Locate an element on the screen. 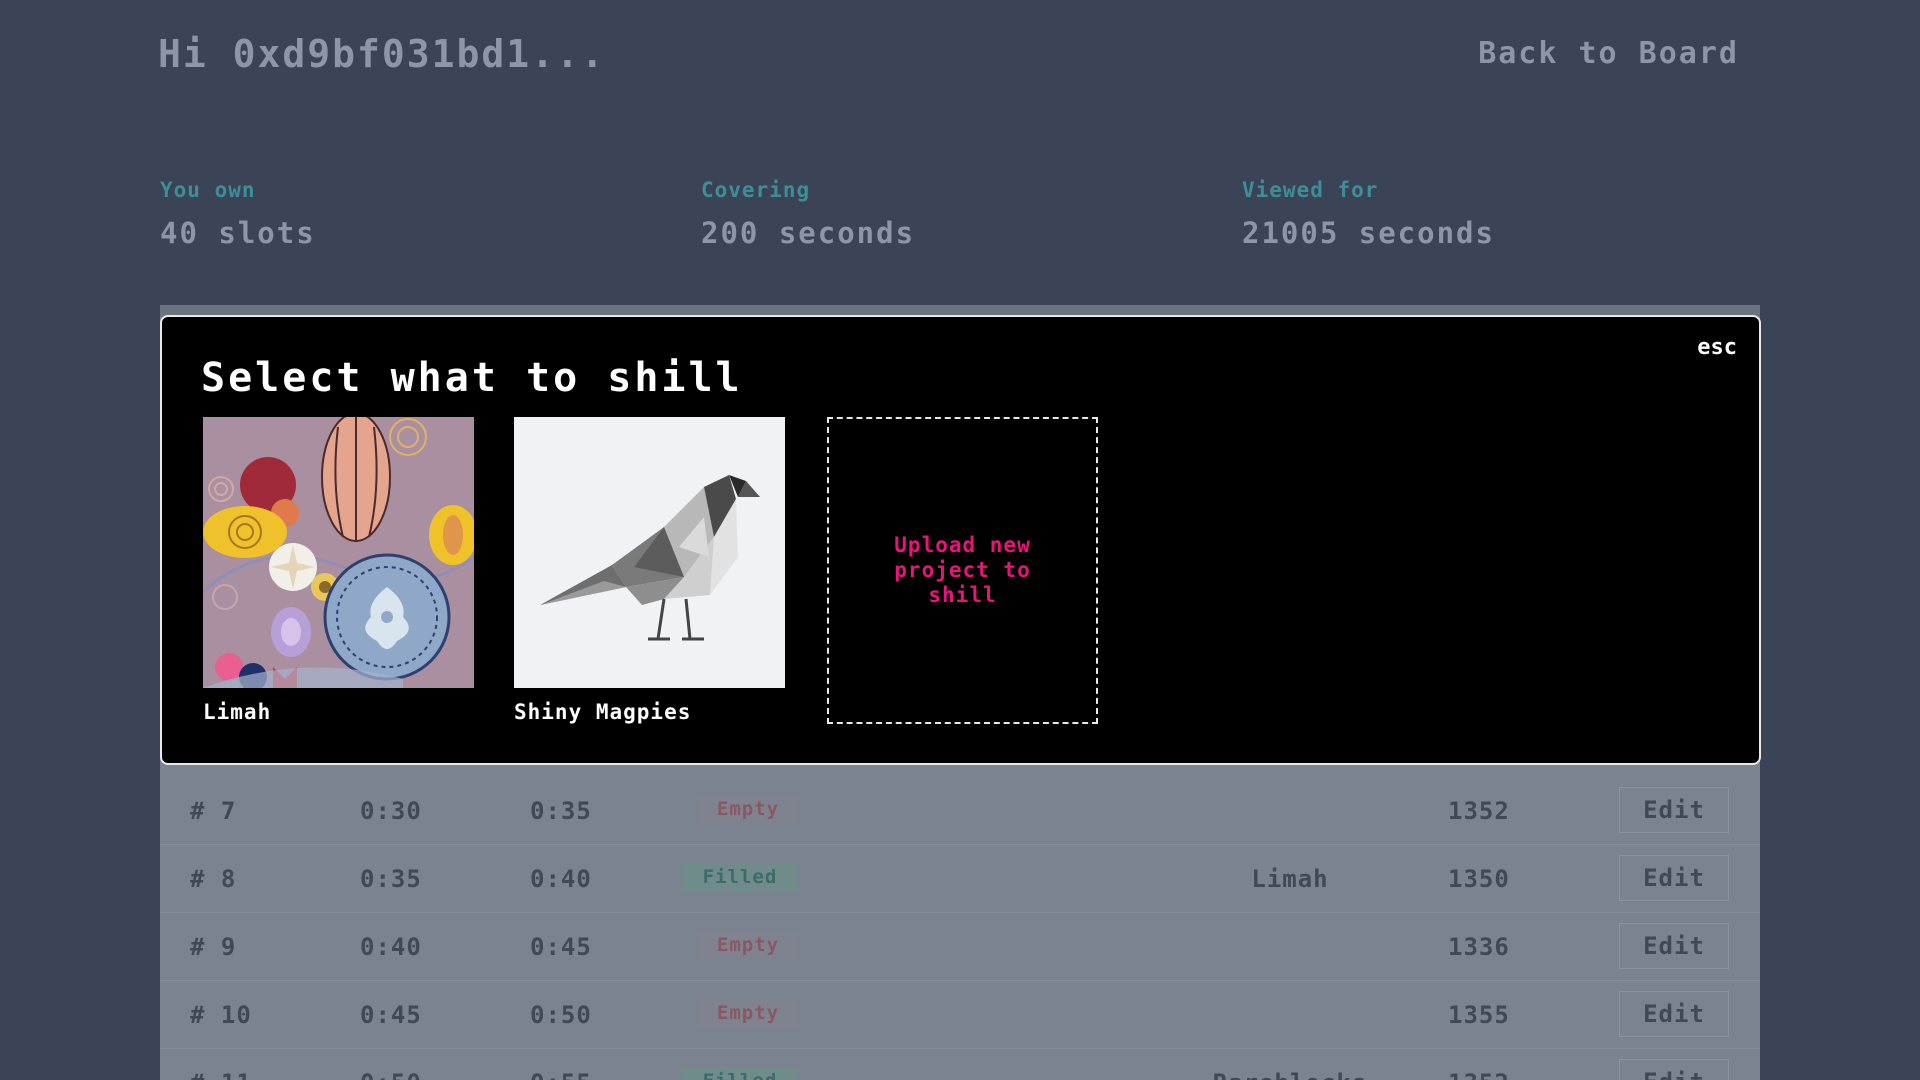  stat-value: 200 seconds is located at coordinates (808, 233).